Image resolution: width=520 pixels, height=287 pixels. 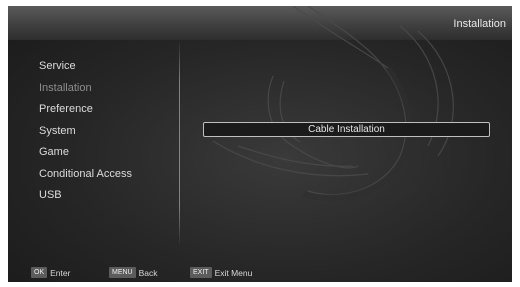 What do you see at coordinates (233, 272) in the screenshot?
I see `hint-exit-label: Exit Menu` at bounding box center [233, 272].